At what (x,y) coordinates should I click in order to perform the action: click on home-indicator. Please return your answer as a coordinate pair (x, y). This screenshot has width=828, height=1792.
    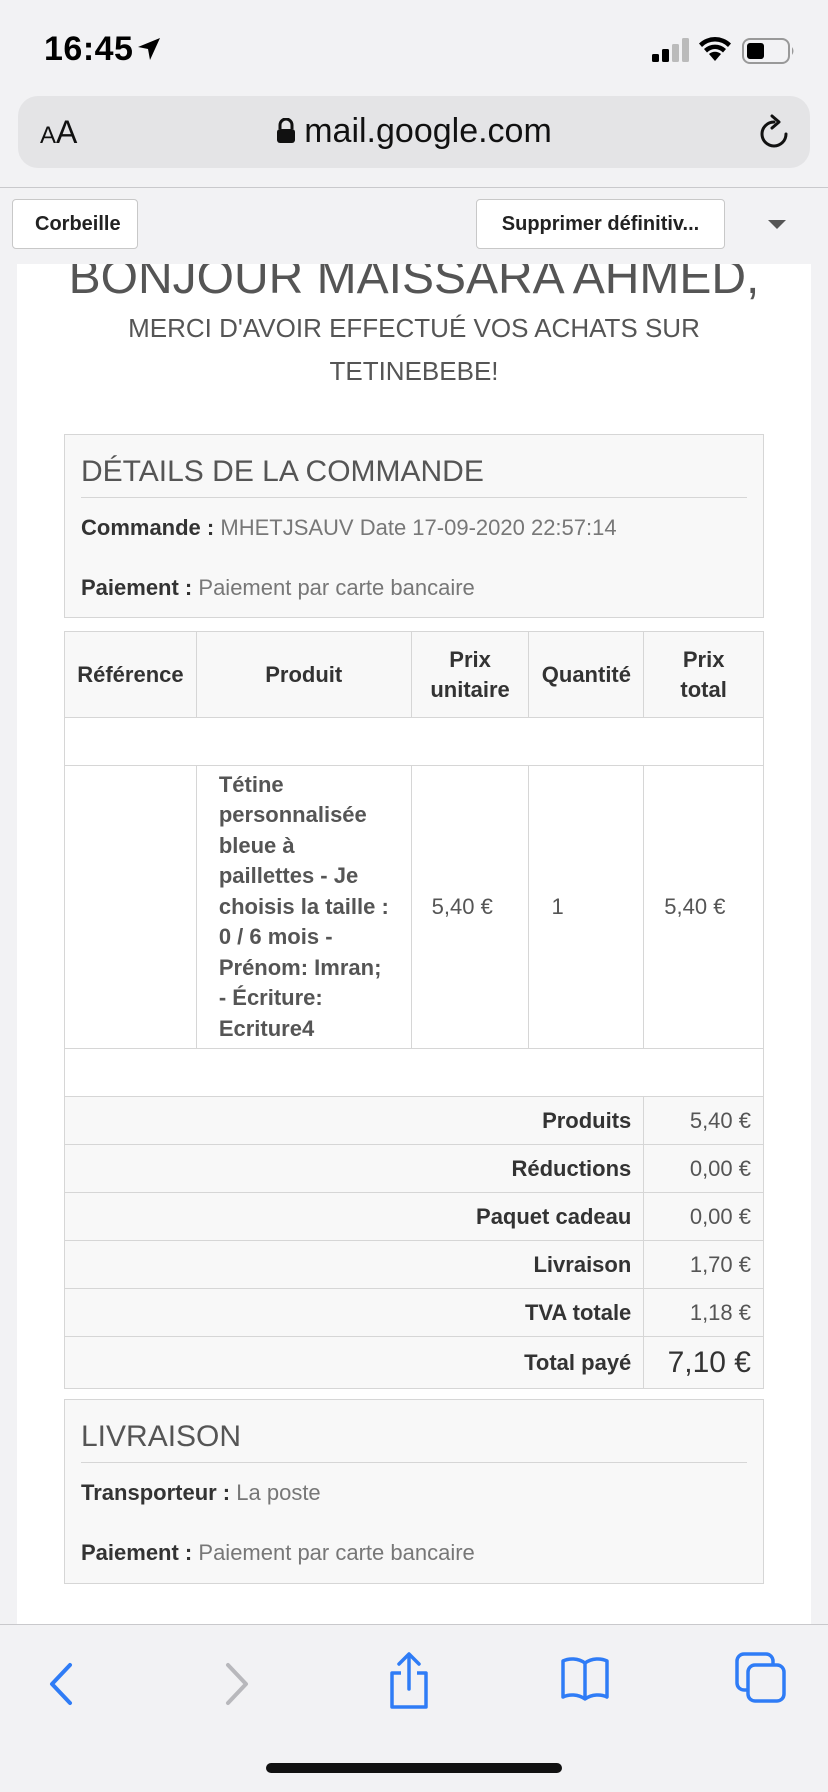
    Looking at the image, I should click on (414, 1768).